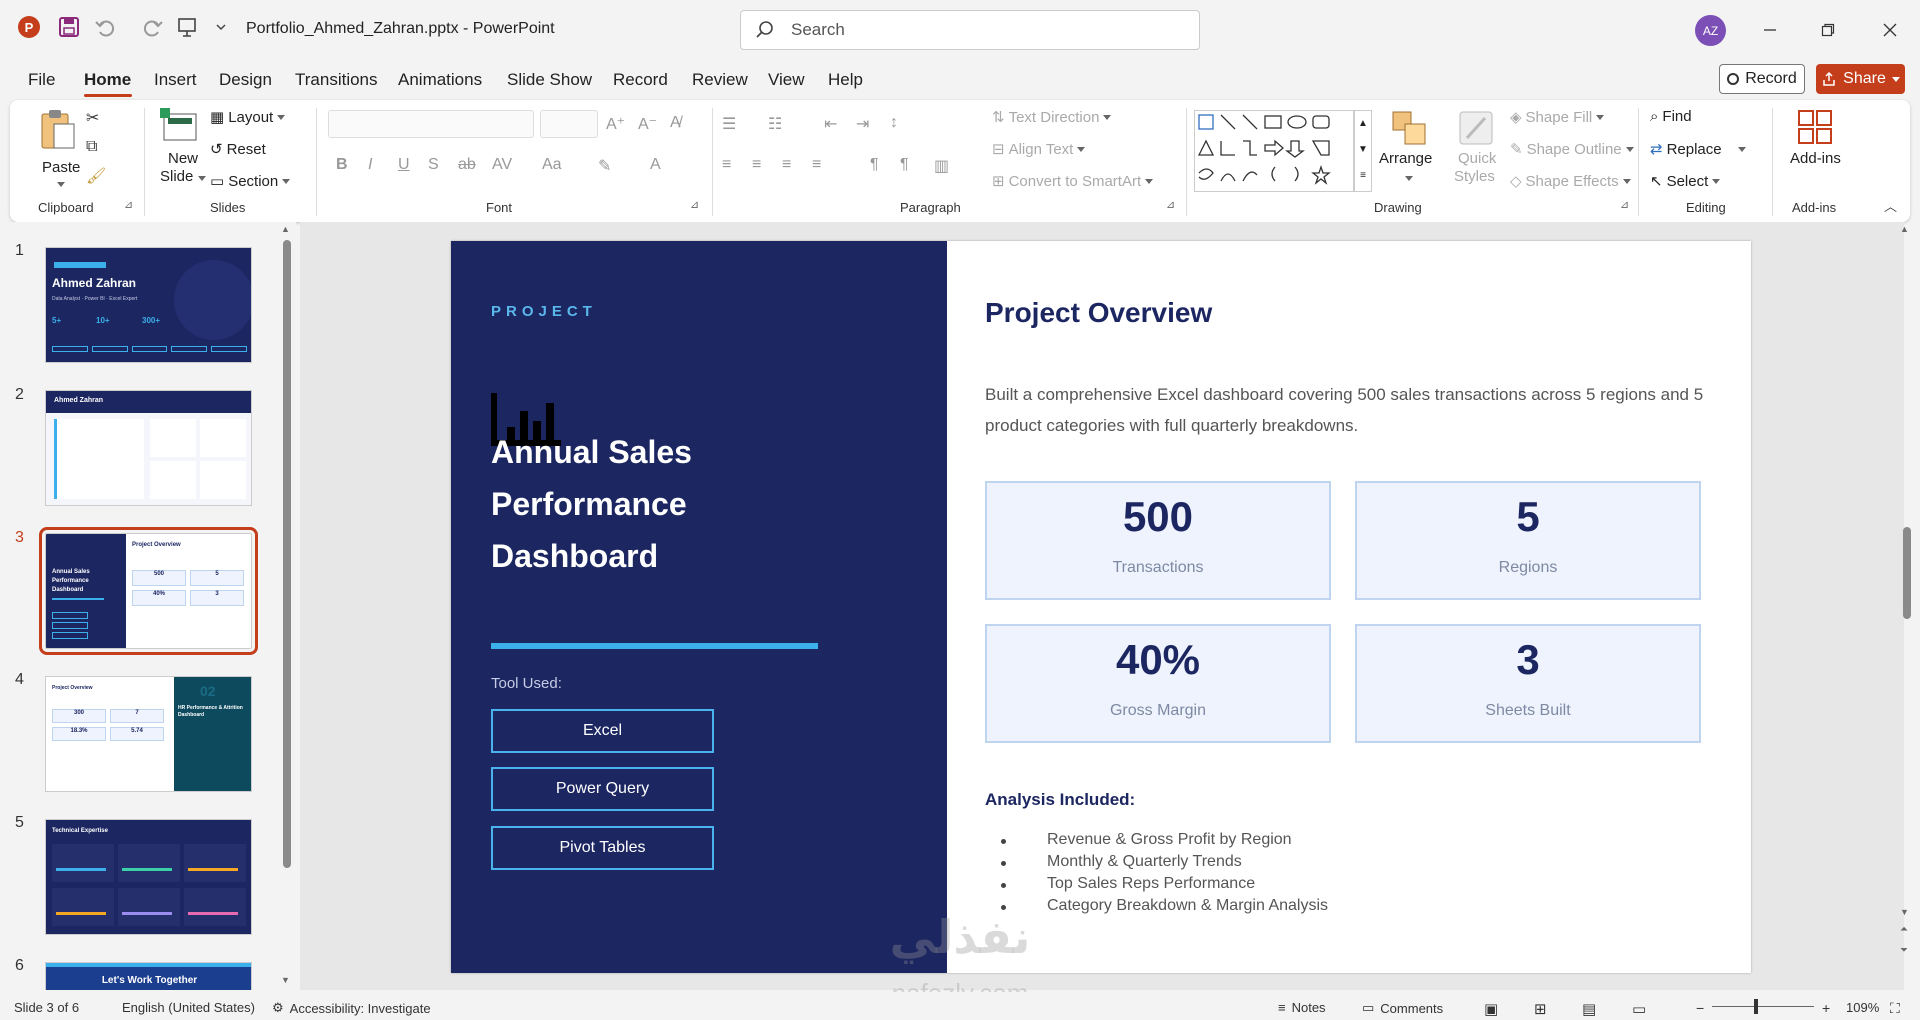  What do you see at coordinates (786, 80) in the screenshot?
I see `tab-view: View` at bounding box center [786, 80].